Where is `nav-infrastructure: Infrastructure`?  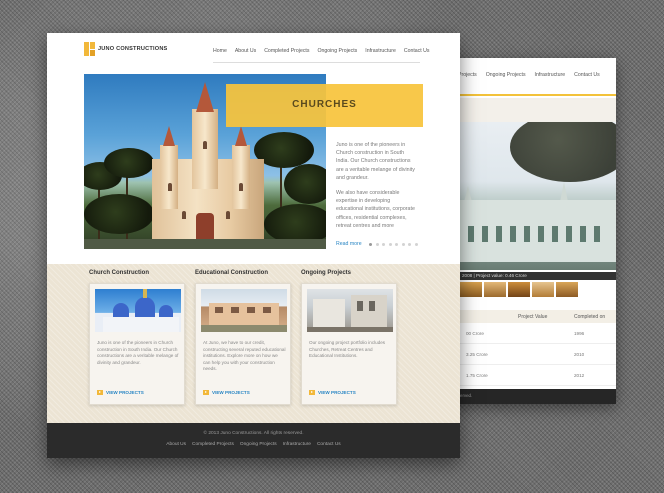
nav-infrastructure: Infrastructure is located at coordinates (380, 51).